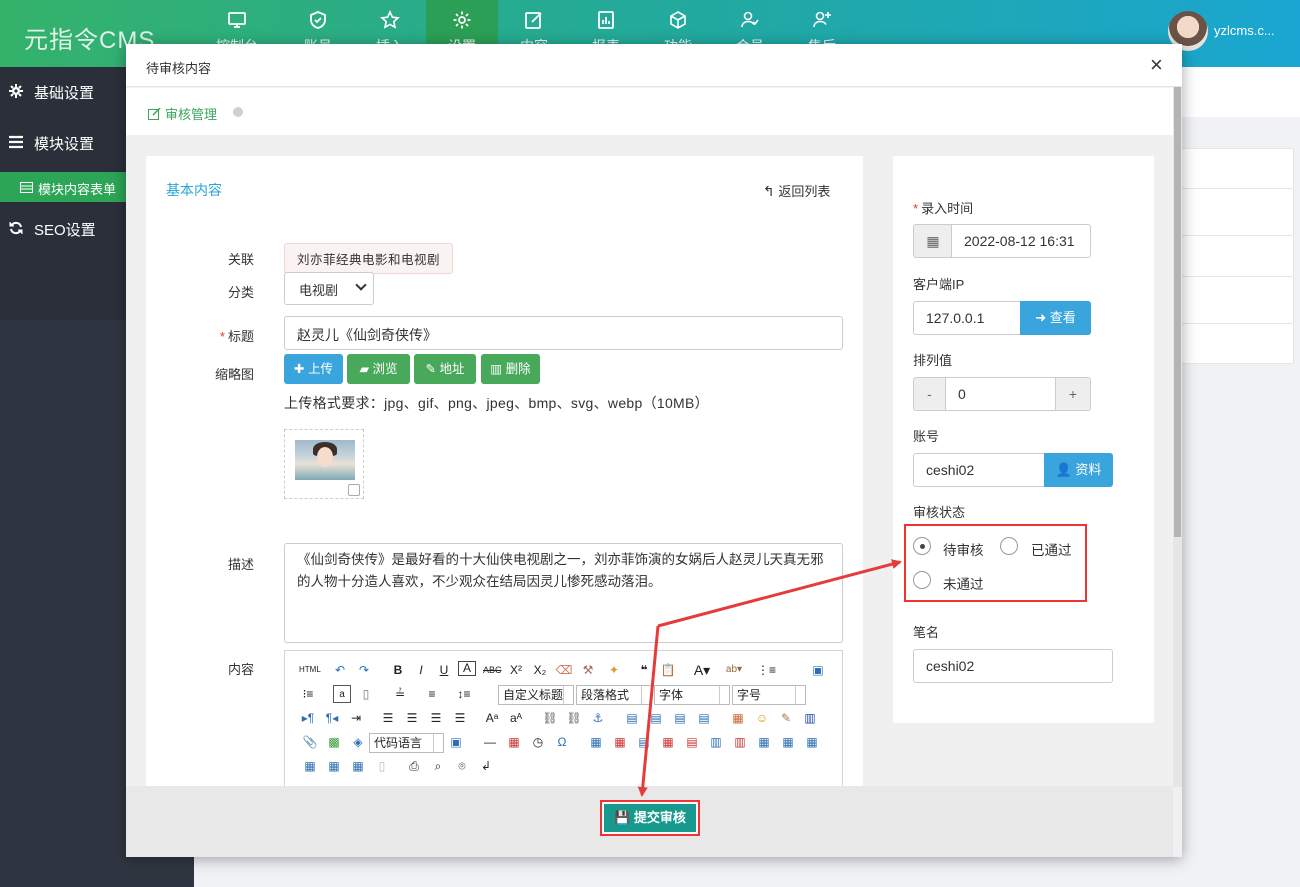 The image size is (1300, 887). I want to click on auto-format-icon: ✦, so click(614, 670).